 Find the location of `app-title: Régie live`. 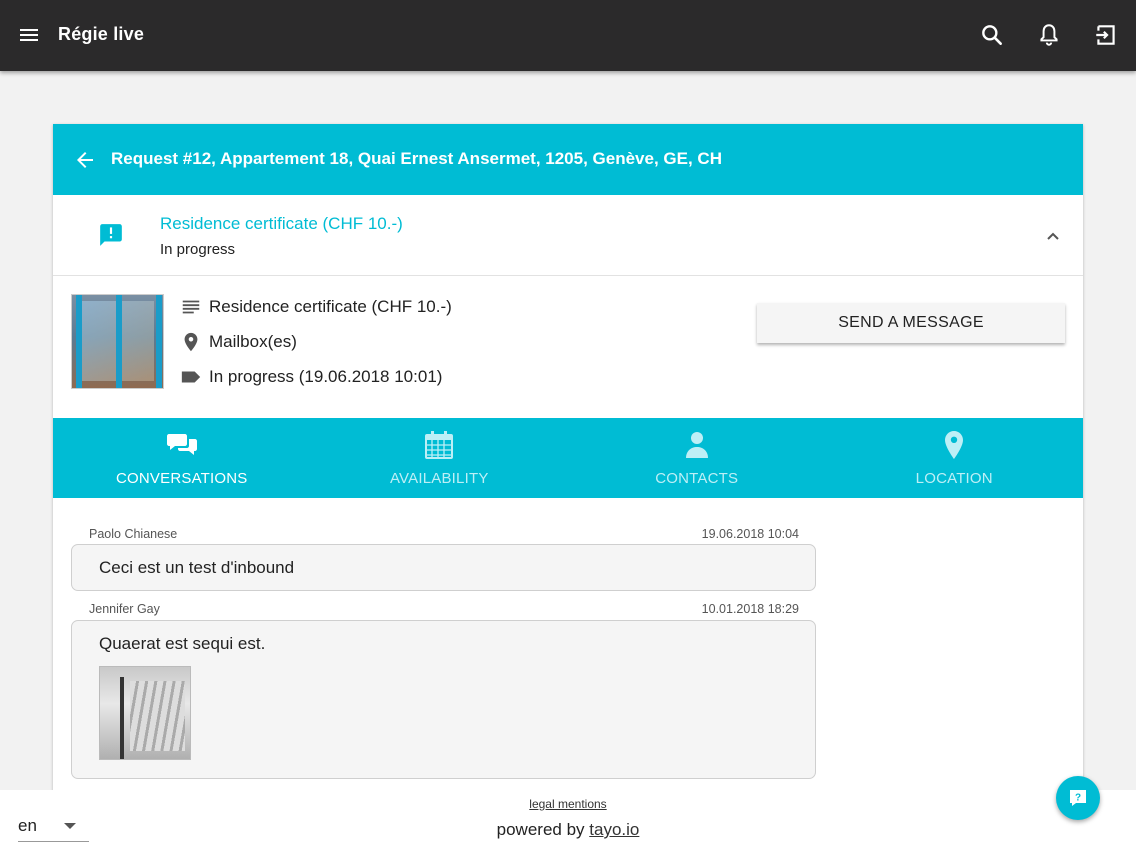

app-title: Régie live is located at coordinates (101, 34).